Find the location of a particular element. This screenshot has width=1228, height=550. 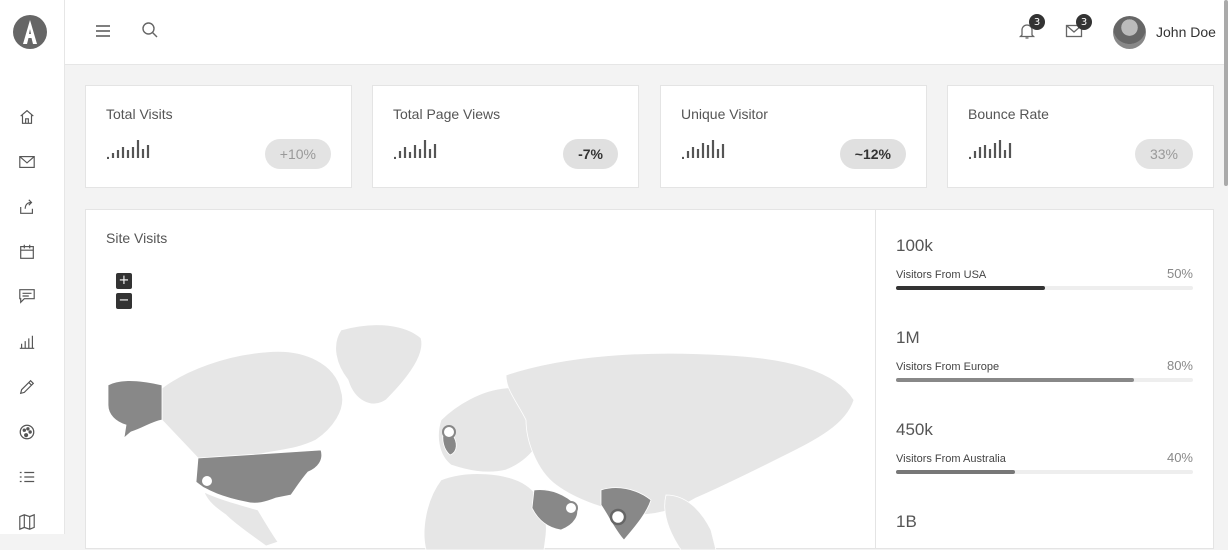

stat-card-total-visits: Total Visits +10% is located at coordinates (218, 136).